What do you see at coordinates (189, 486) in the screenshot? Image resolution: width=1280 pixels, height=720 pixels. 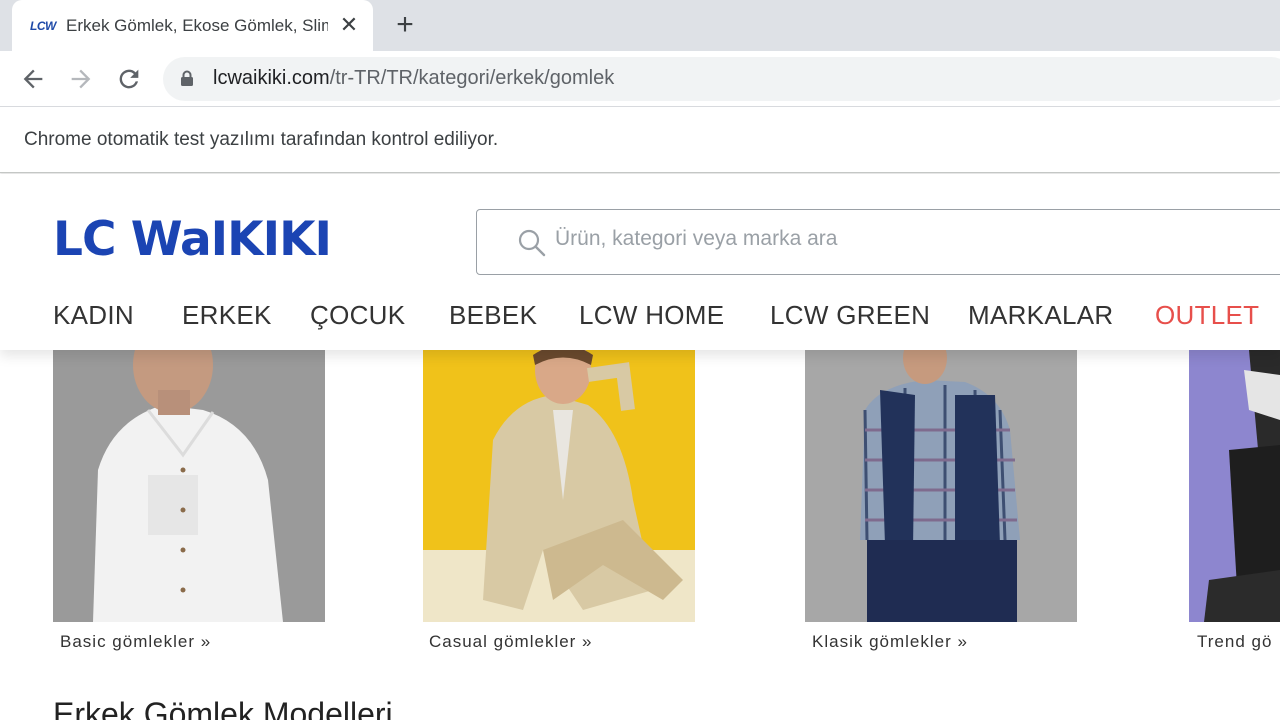 I see `category-image-basic` at bounding box center [189, 486].